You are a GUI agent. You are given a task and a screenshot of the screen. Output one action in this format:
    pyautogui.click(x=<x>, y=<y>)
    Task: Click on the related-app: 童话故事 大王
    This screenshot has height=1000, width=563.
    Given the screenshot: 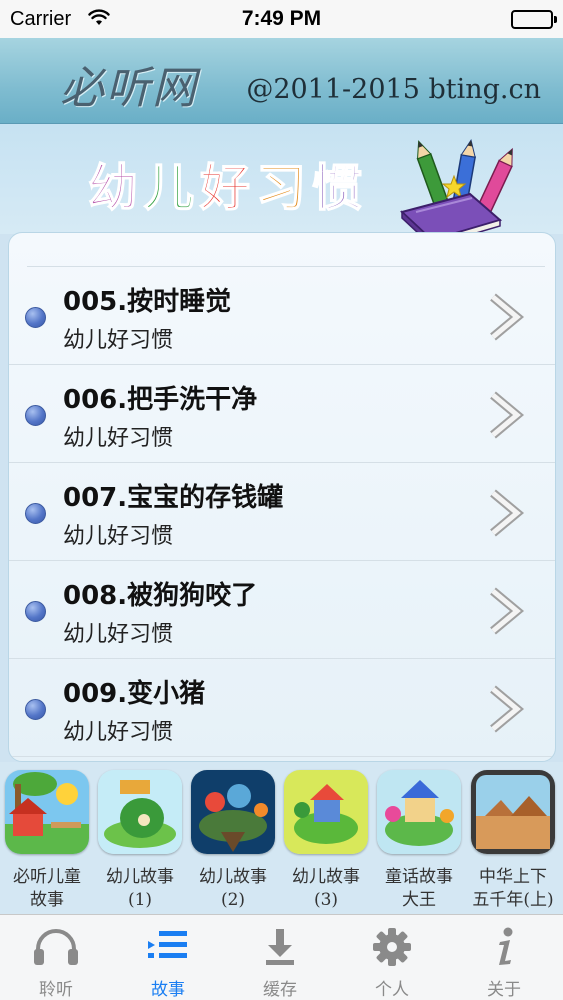 What is the action you would take?
    pyautogui.click(x=419, y=841)
    